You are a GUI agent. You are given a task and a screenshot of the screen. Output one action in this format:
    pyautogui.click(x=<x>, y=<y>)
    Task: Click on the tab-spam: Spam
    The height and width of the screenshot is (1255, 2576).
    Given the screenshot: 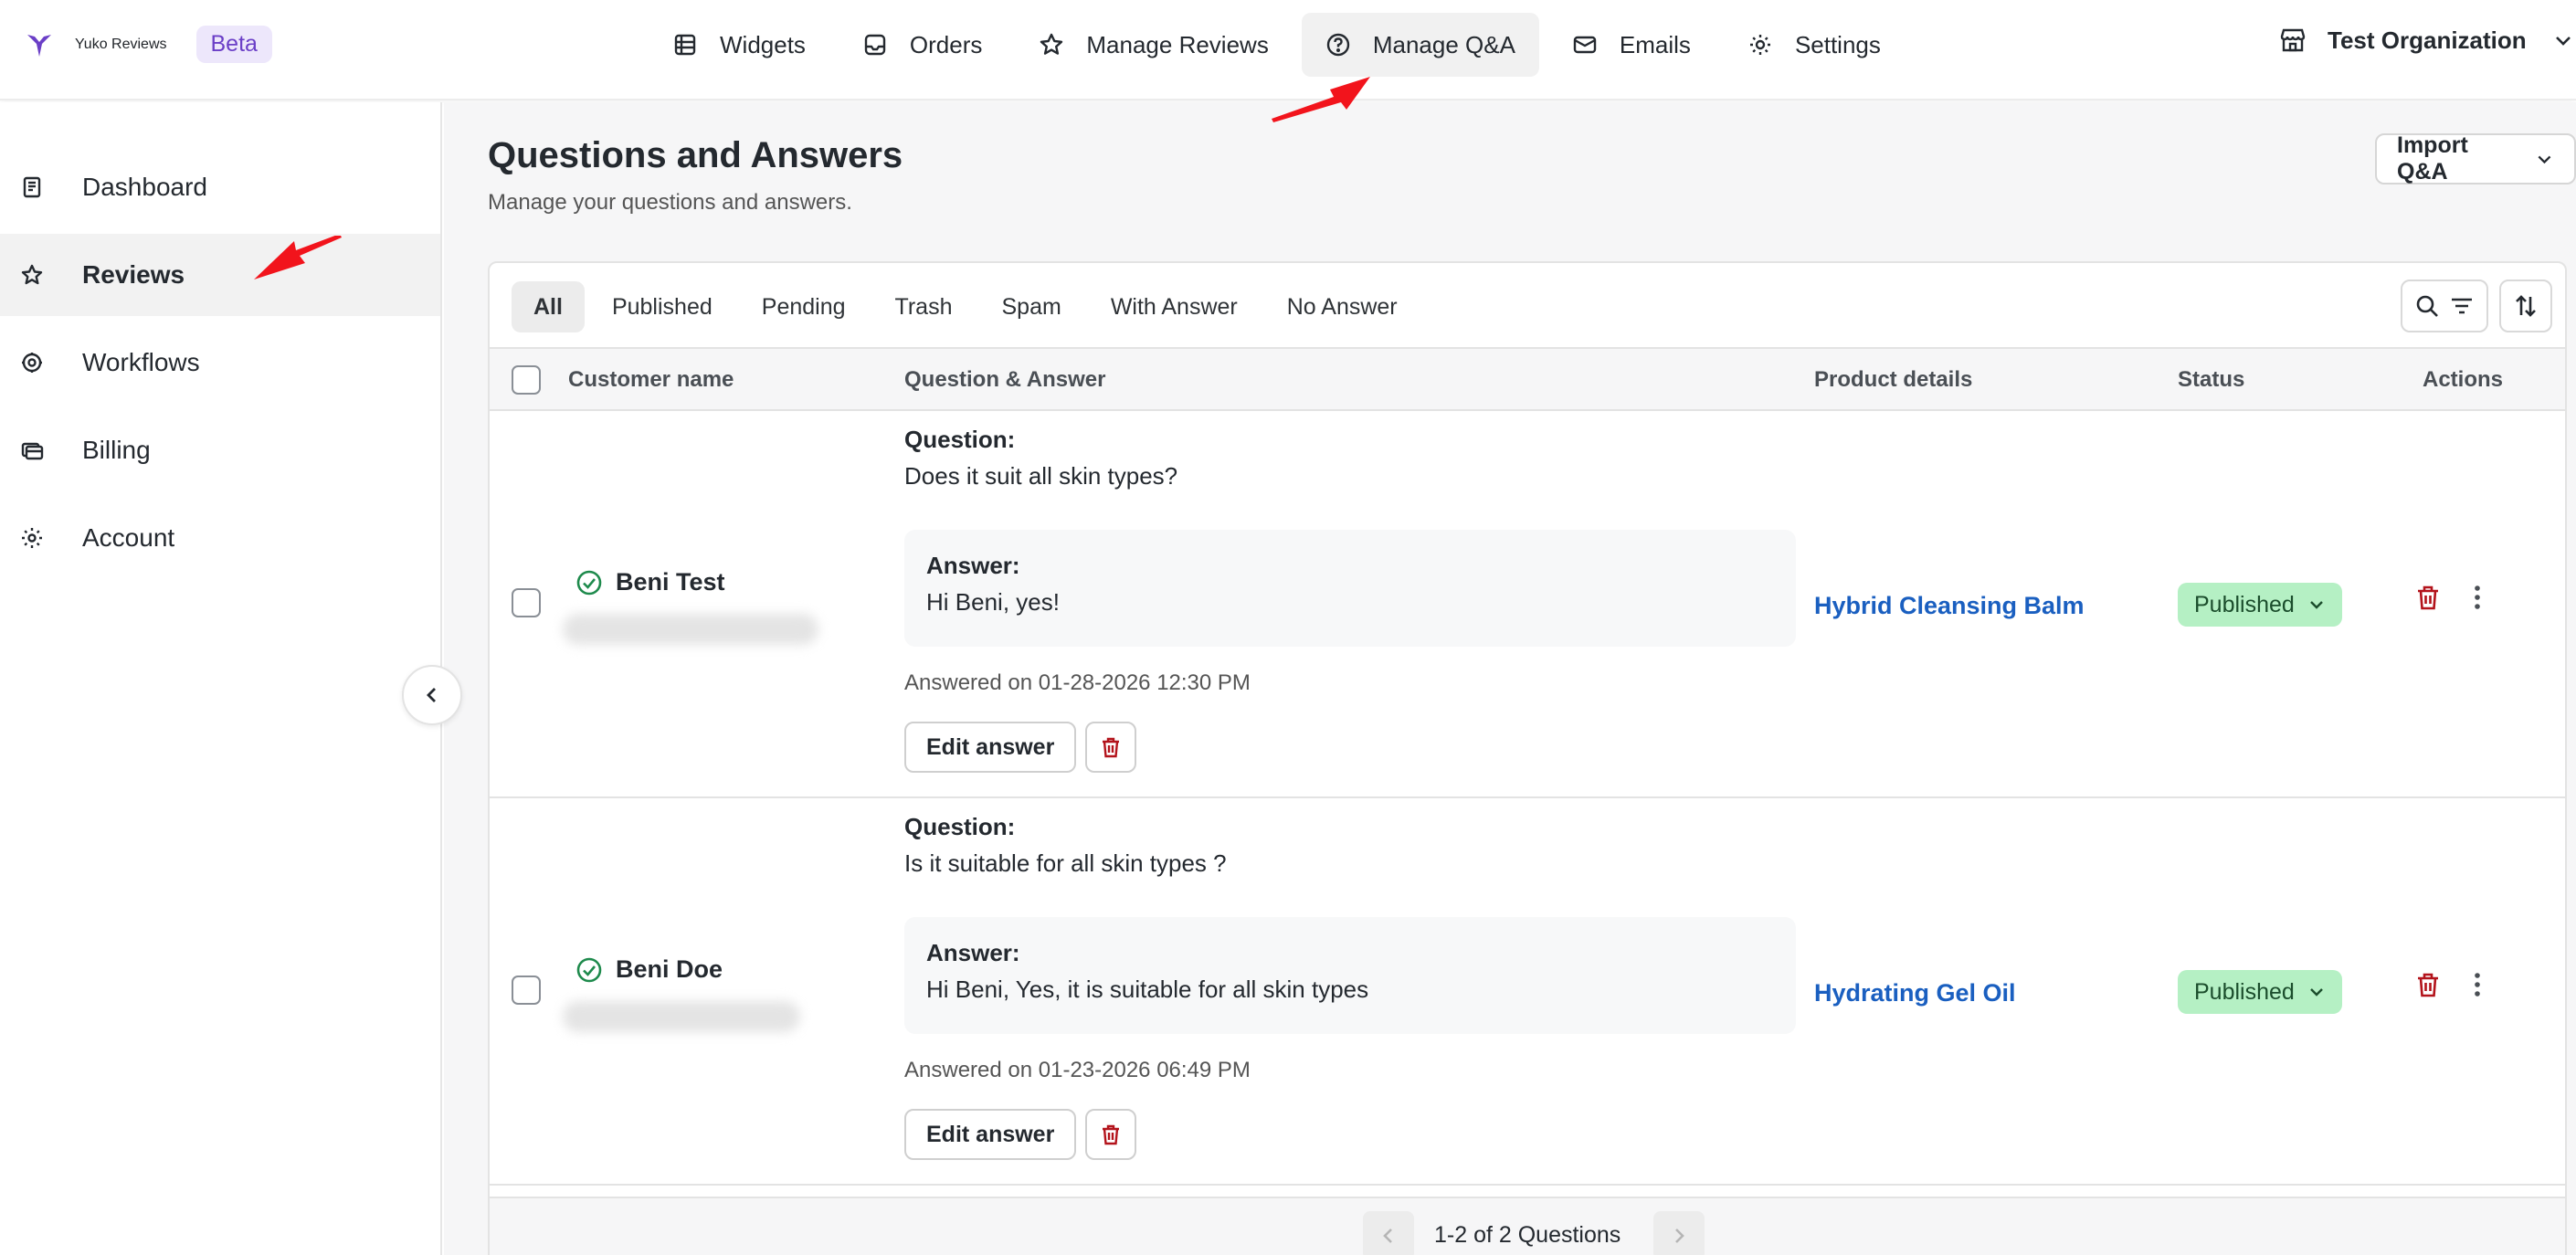 What is the action you would take?
    pyautogui.click(x=1031, y=307)
    